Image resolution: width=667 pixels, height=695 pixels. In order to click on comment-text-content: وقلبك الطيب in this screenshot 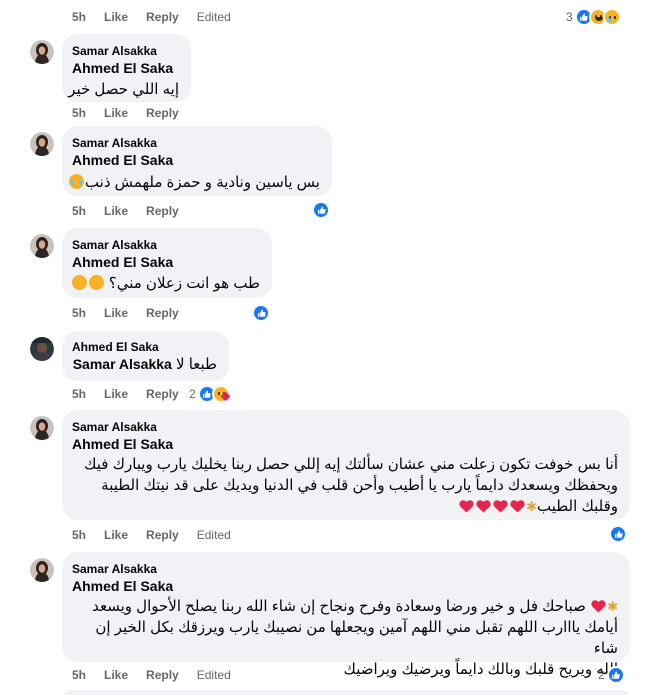, I will do `click(577, 506)`.